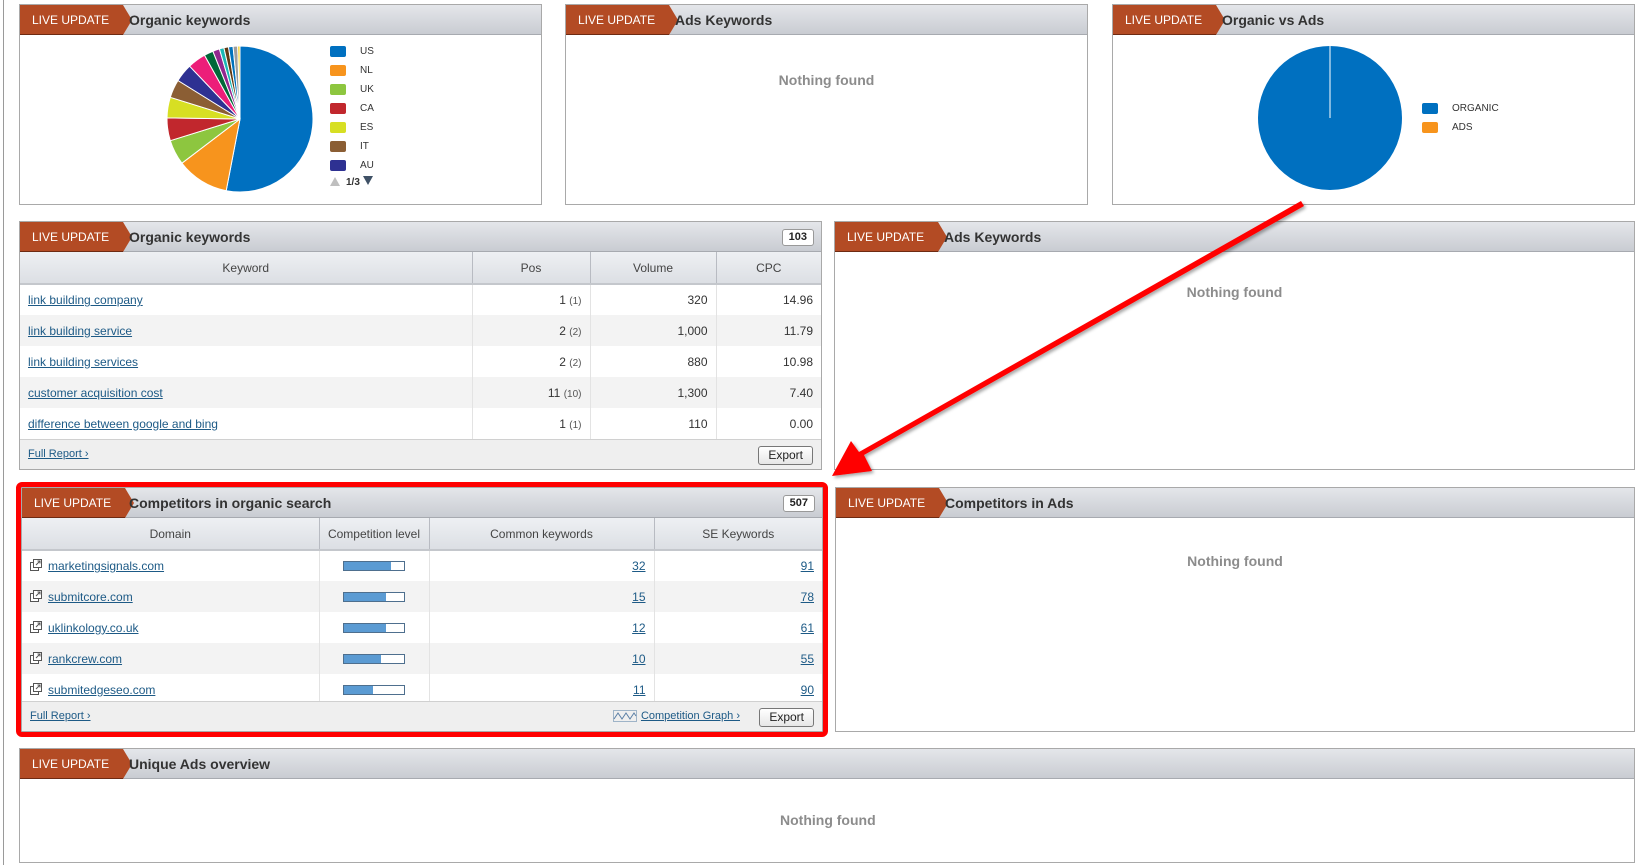  I want to click on column-header-cpc: CPC, so click(768, 268).